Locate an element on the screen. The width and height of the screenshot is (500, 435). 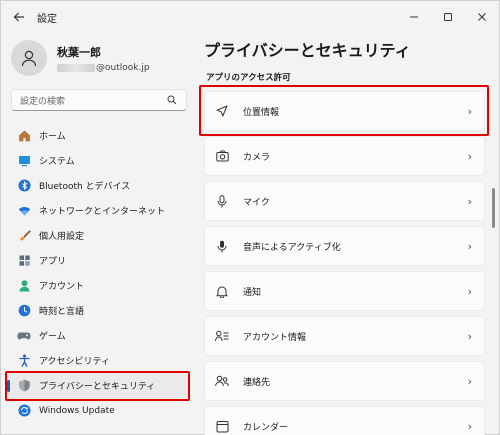
user-profile: 秋葉一郎 @outlook.jp is located at coordinates (96, 58).